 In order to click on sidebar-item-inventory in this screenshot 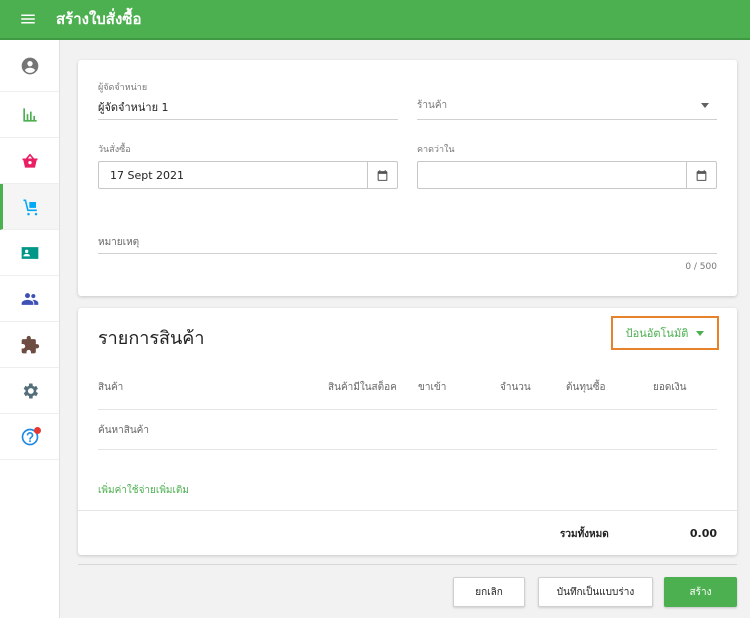, I will do `click(29, 207)`.